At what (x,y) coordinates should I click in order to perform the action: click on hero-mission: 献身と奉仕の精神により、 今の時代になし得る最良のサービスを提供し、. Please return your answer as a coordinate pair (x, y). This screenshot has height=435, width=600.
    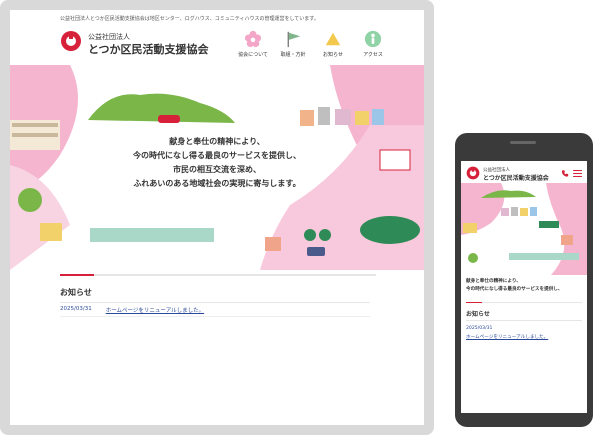
    Looking at the image, I should click on (525, 286).